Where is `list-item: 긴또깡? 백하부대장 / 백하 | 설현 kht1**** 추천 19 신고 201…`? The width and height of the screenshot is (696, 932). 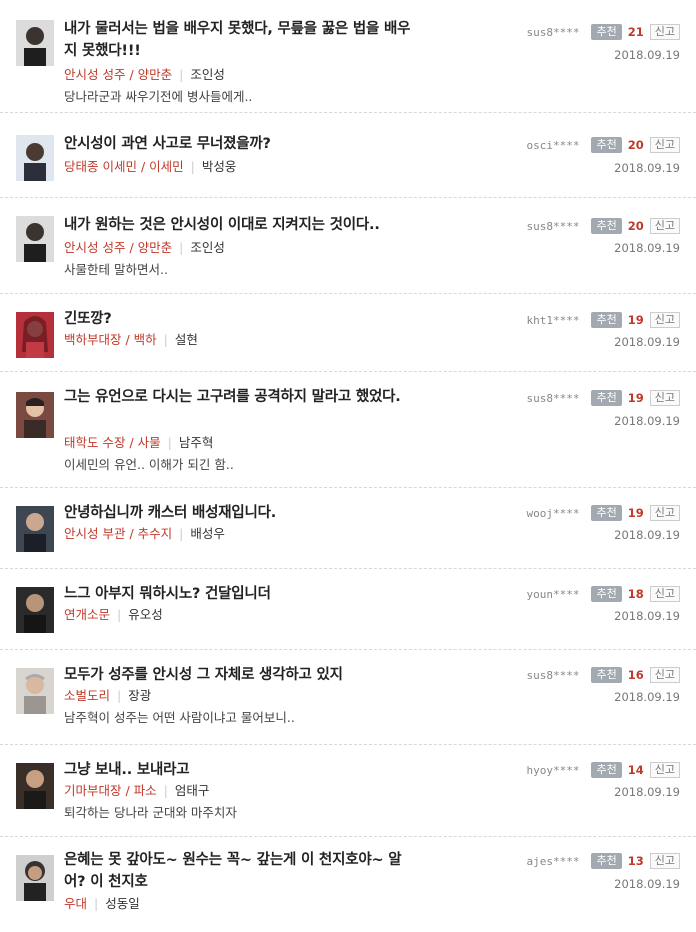 list-item: 긴또깡? 백하부대장 / 백하 | 설현 kht1**** 추천 19 신고 201… is located at coordinates (348, 333).